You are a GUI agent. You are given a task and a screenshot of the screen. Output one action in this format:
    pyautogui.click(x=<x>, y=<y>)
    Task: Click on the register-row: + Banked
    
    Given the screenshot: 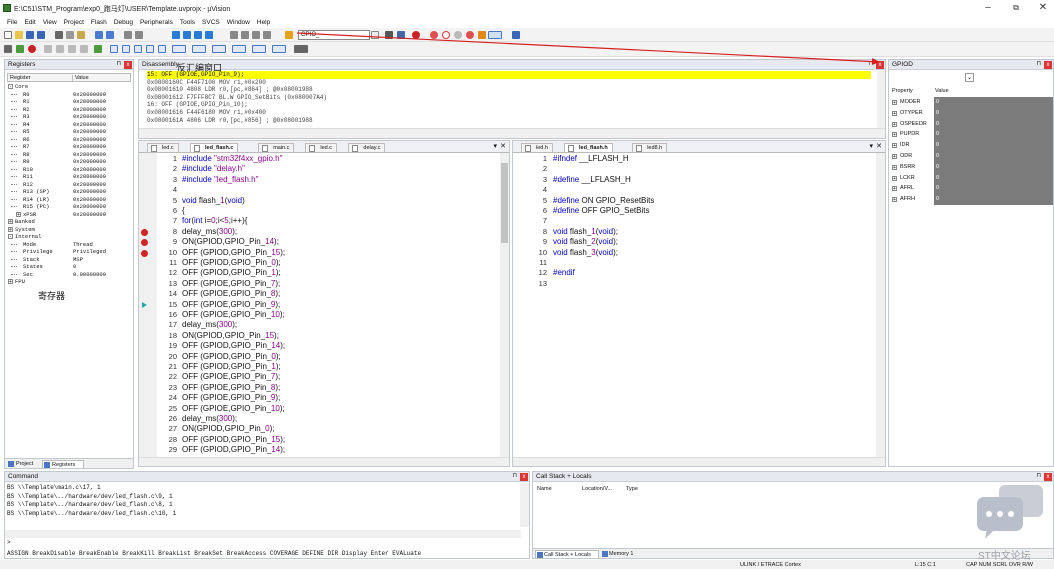 What is the action you would take?
    pyautogui.click(x=69, y=222)
    